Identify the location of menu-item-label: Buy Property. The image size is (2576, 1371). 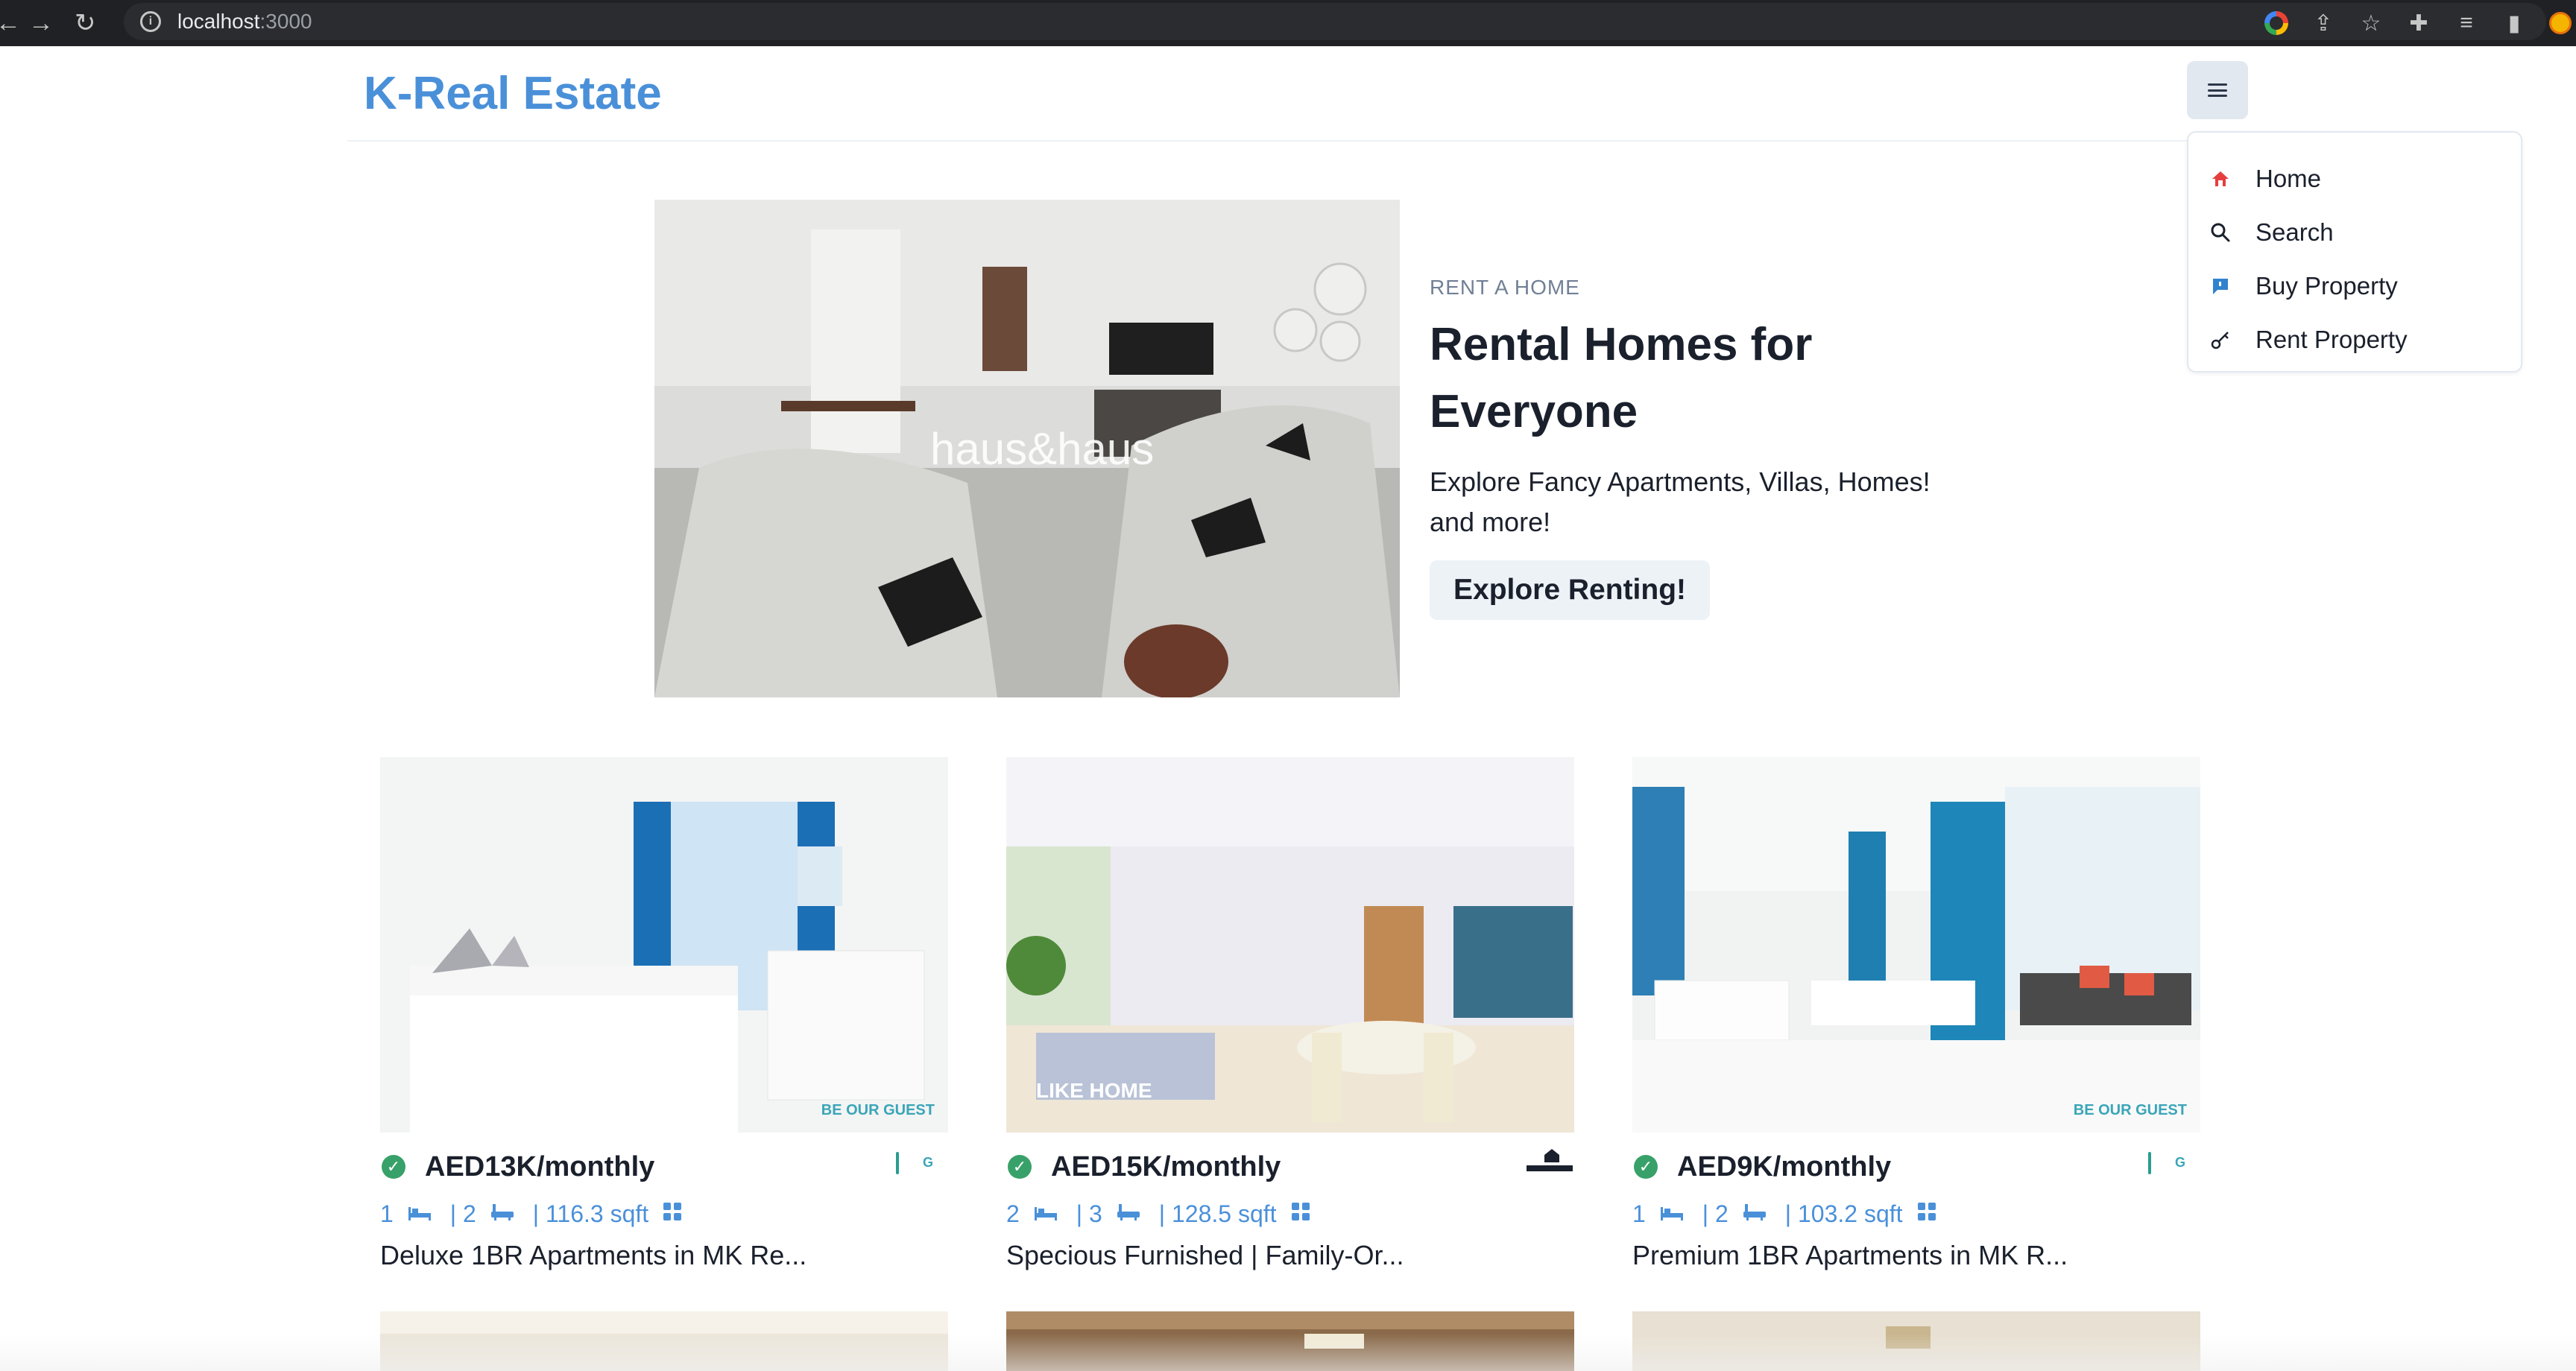
(2326, 286).